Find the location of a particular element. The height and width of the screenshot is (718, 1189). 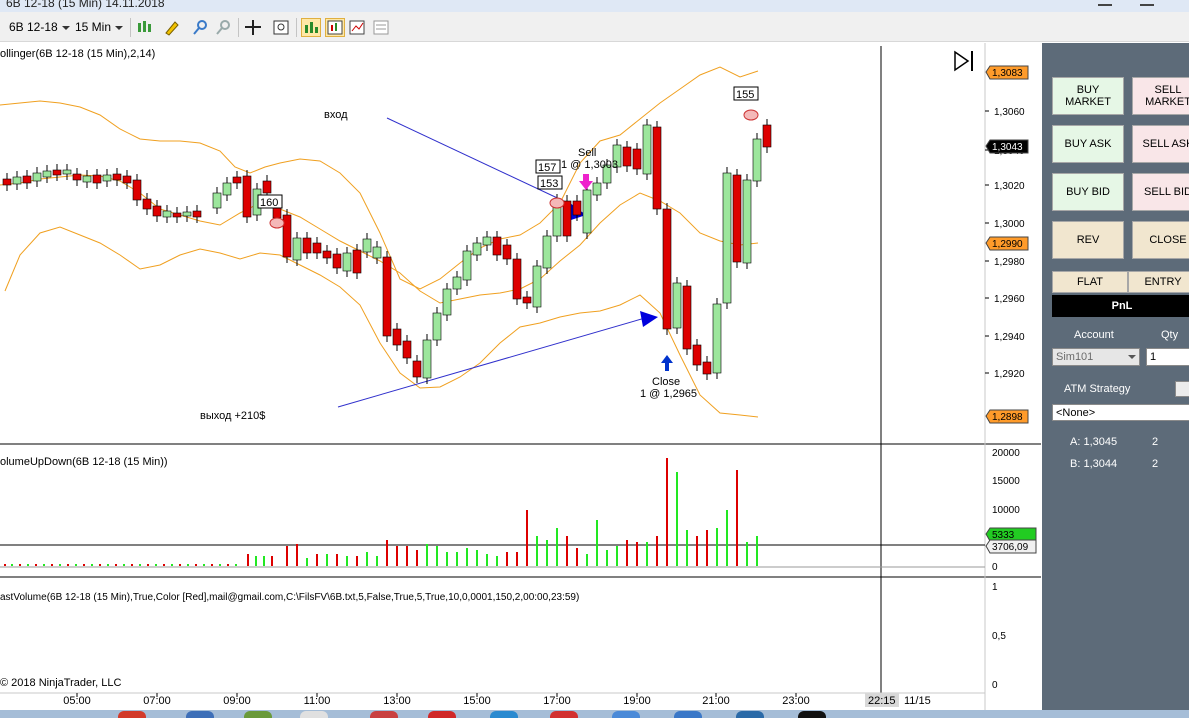

pnl-label: PnL is located at coordinates (1122, 306).